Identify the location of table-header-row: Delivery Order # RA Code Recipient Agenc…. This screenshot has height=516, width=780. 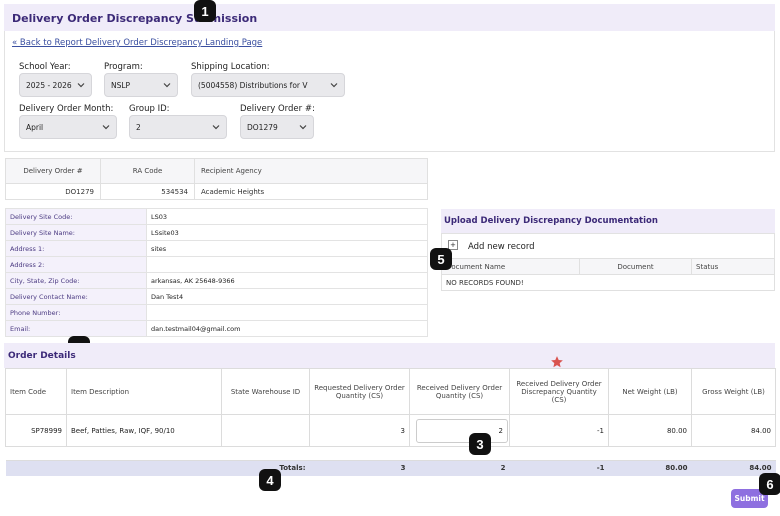
(216, 171).